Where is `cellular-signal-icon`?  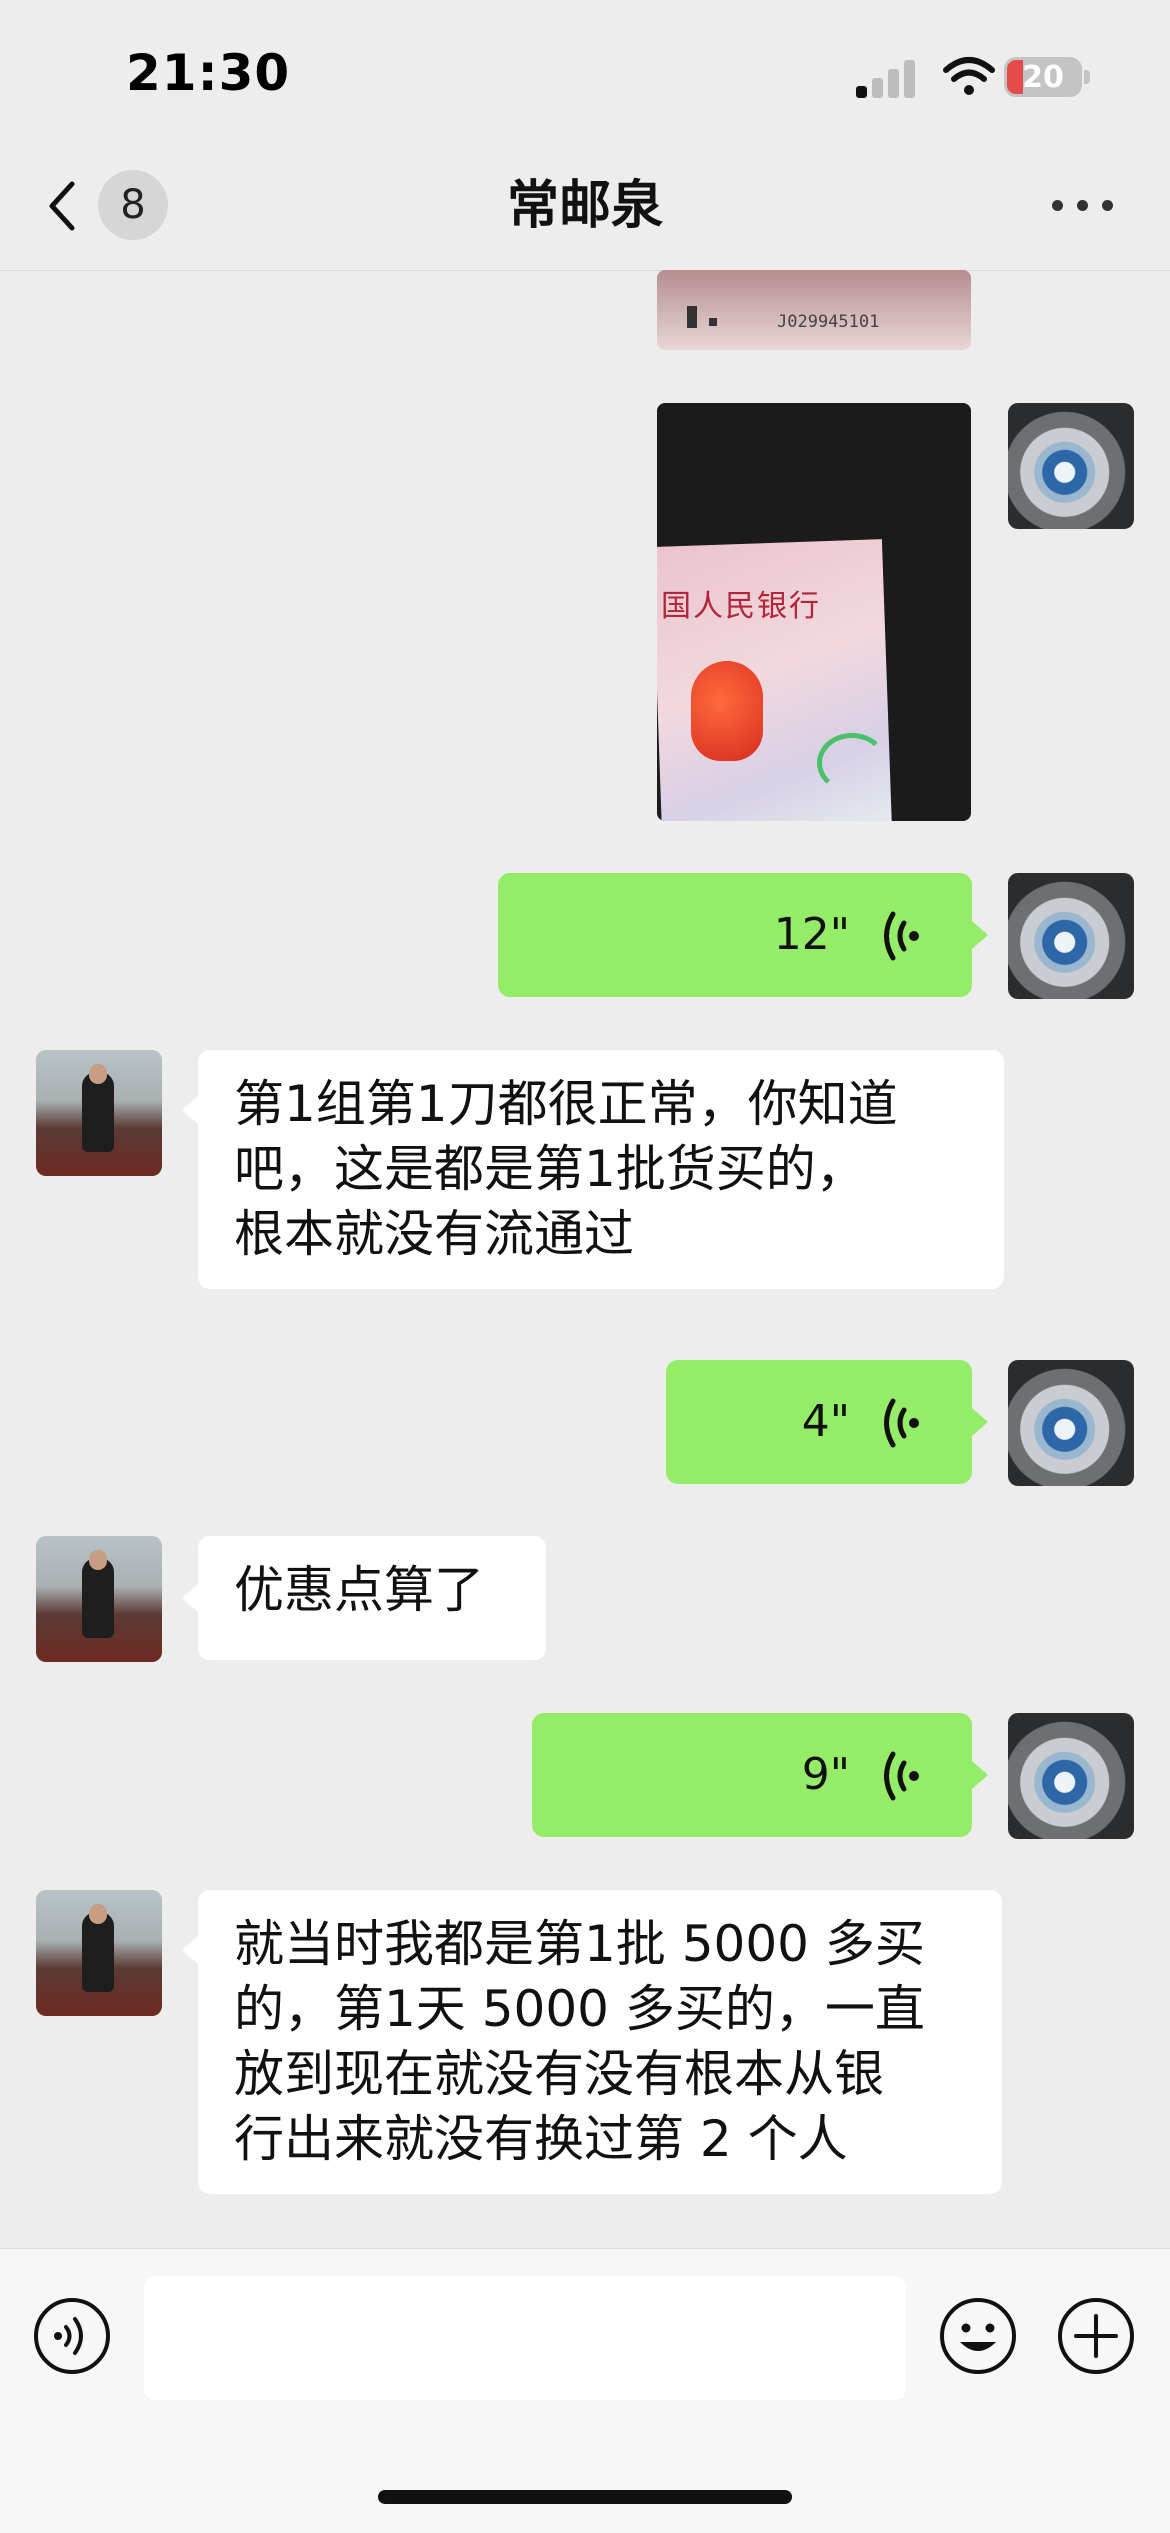
cellular-signal-icon is located at coordinates (886, 78).